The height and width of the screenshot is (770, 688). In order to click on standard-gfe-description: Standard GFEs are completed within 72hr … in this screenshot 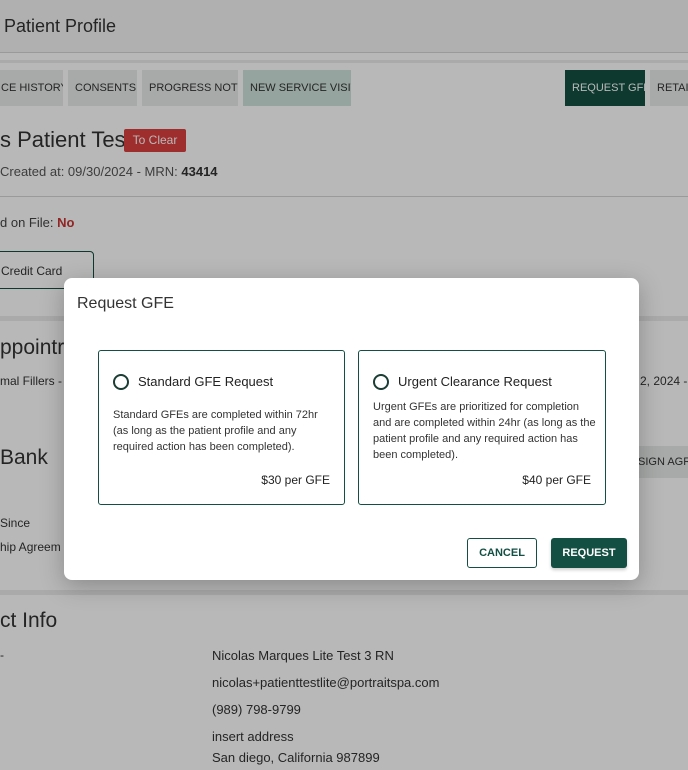, I will do `click(215, 431)`.